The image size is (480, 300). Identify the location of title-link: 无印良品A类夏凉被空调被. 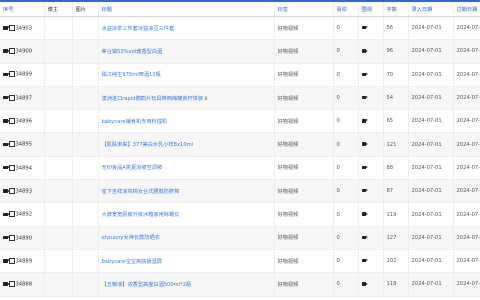
(132, 168).